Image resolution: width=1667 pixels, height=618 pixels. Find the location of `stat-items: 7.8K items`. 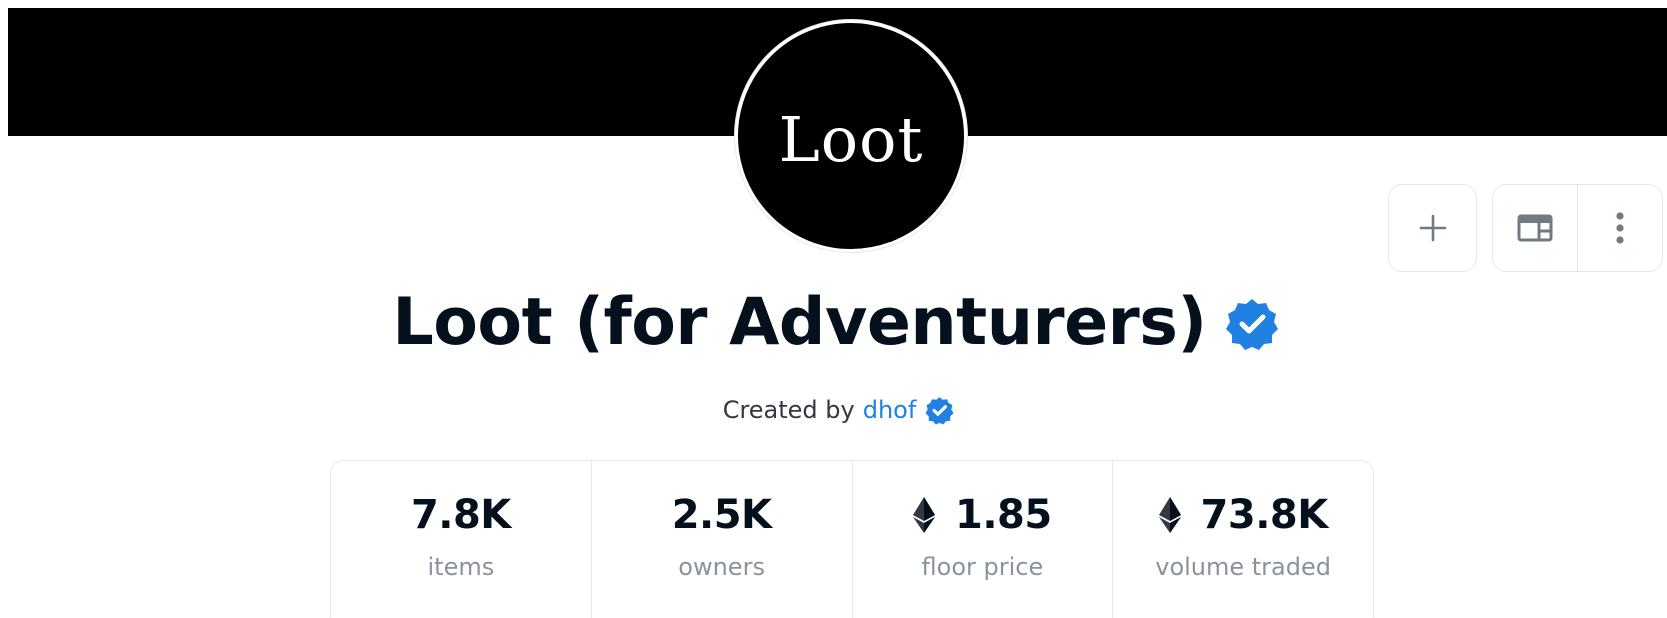

stat-items: 7.8K items is located at coordinates (461, 539).